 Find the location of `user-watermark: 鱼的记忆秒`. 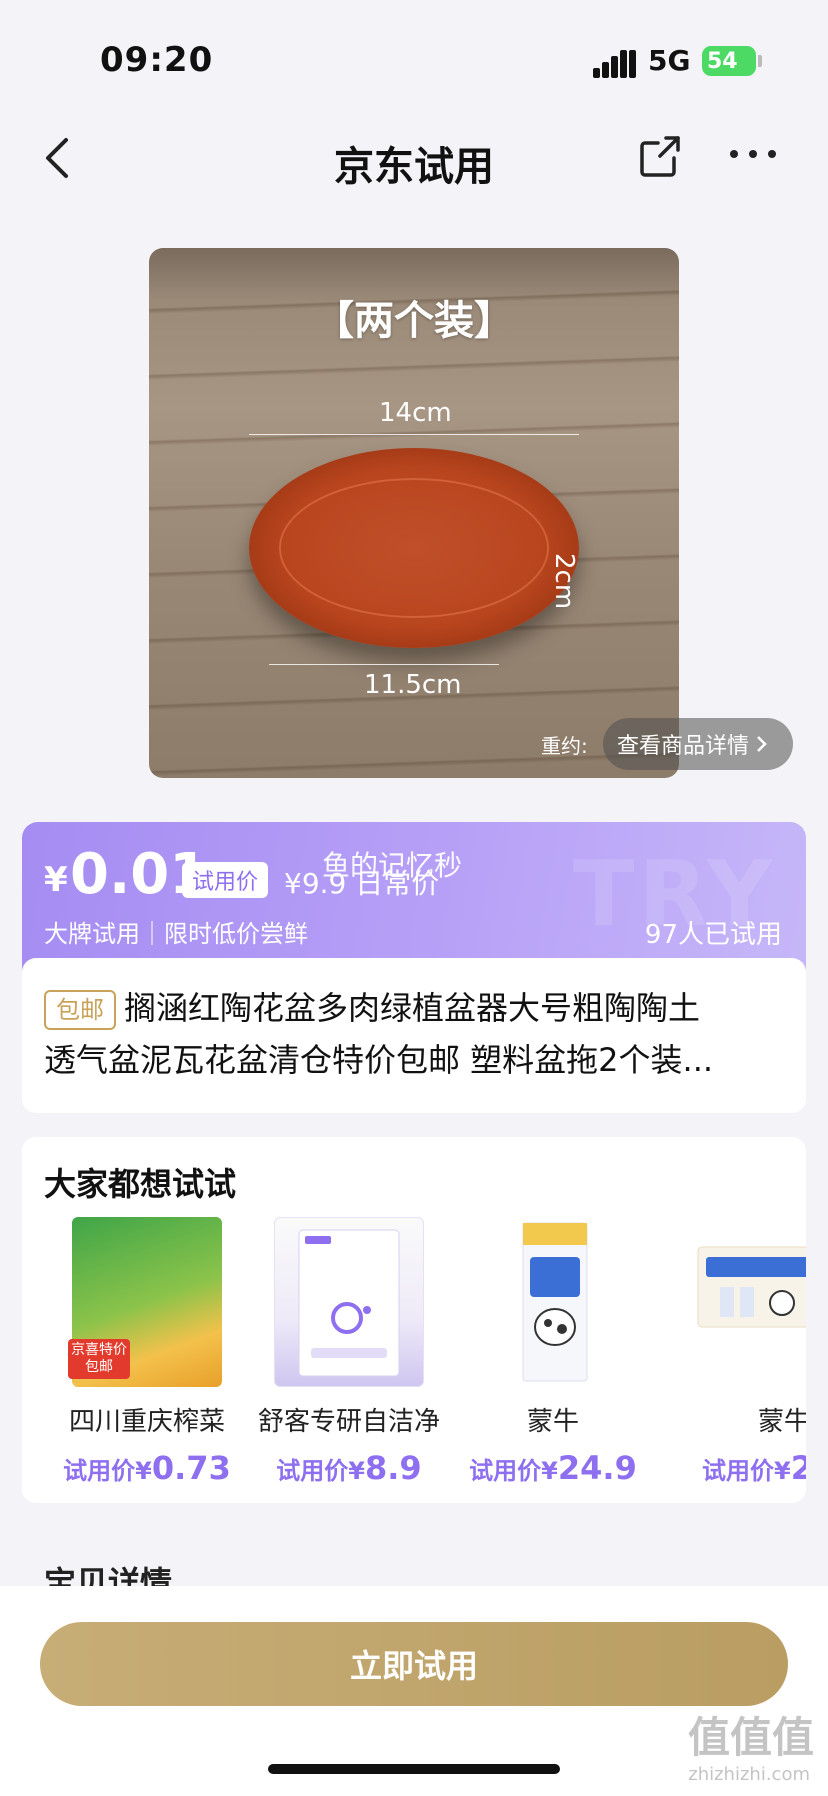

user-watermark: 鱼的记忆秒 is located at coordinates (392, 865).